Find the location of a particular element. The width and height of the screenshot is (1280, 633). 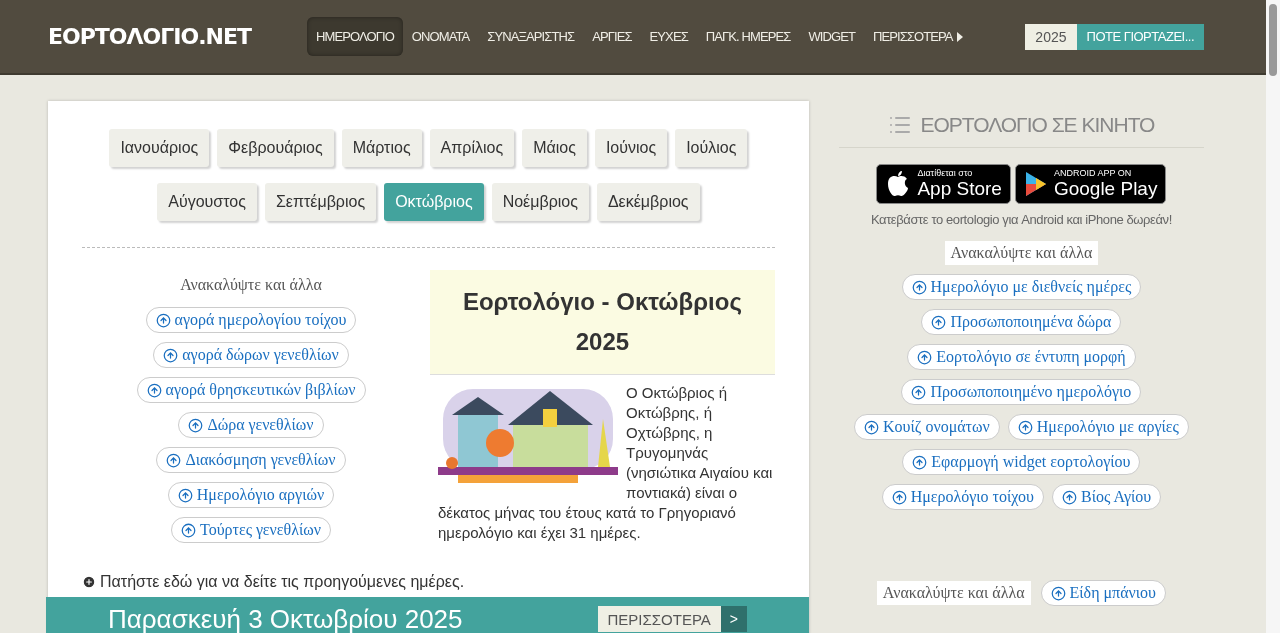

link-pill: Βίος Αγίου is located at coordinates (1107, 497).